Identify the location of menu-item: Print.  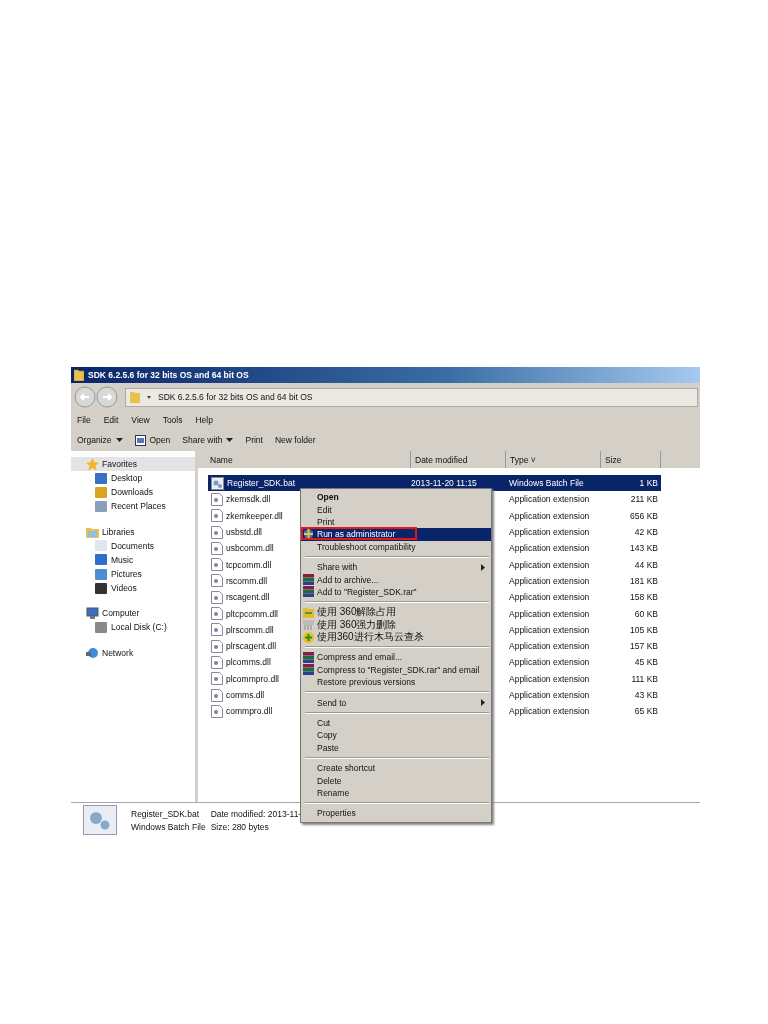
(396, 522).